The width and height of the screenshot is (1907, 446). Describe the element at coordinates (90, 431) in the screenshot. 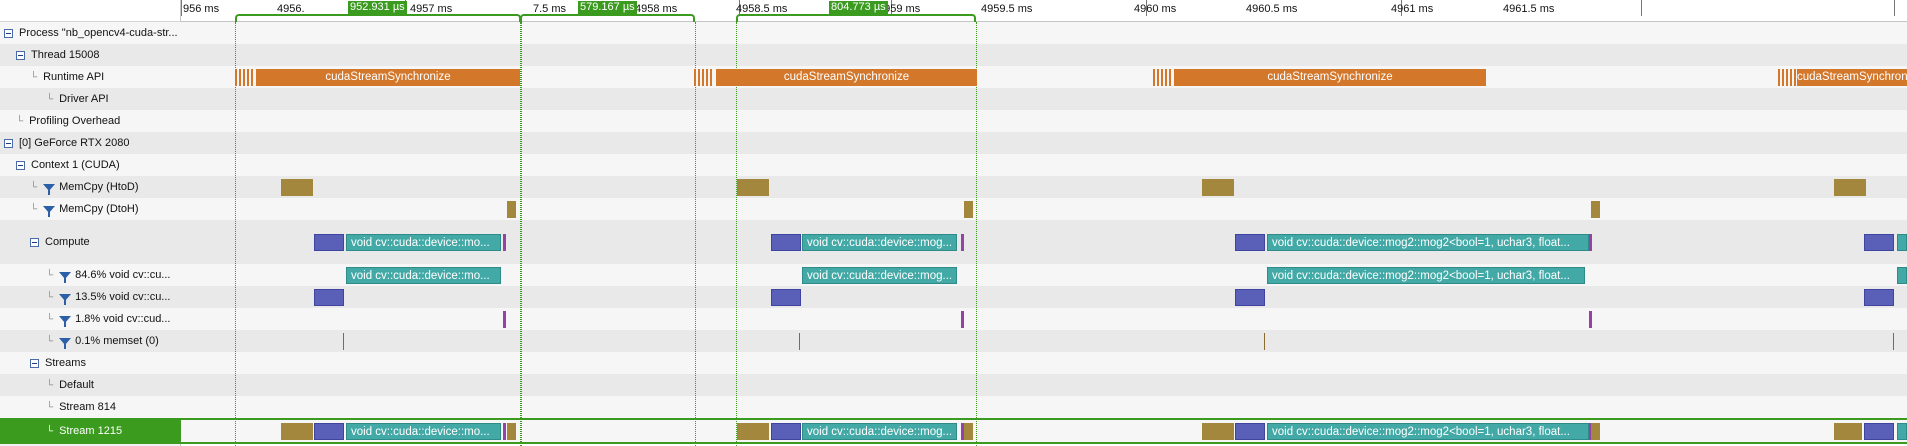

I see `tree-row-stream-1215: └ Stream 1215` at that location.